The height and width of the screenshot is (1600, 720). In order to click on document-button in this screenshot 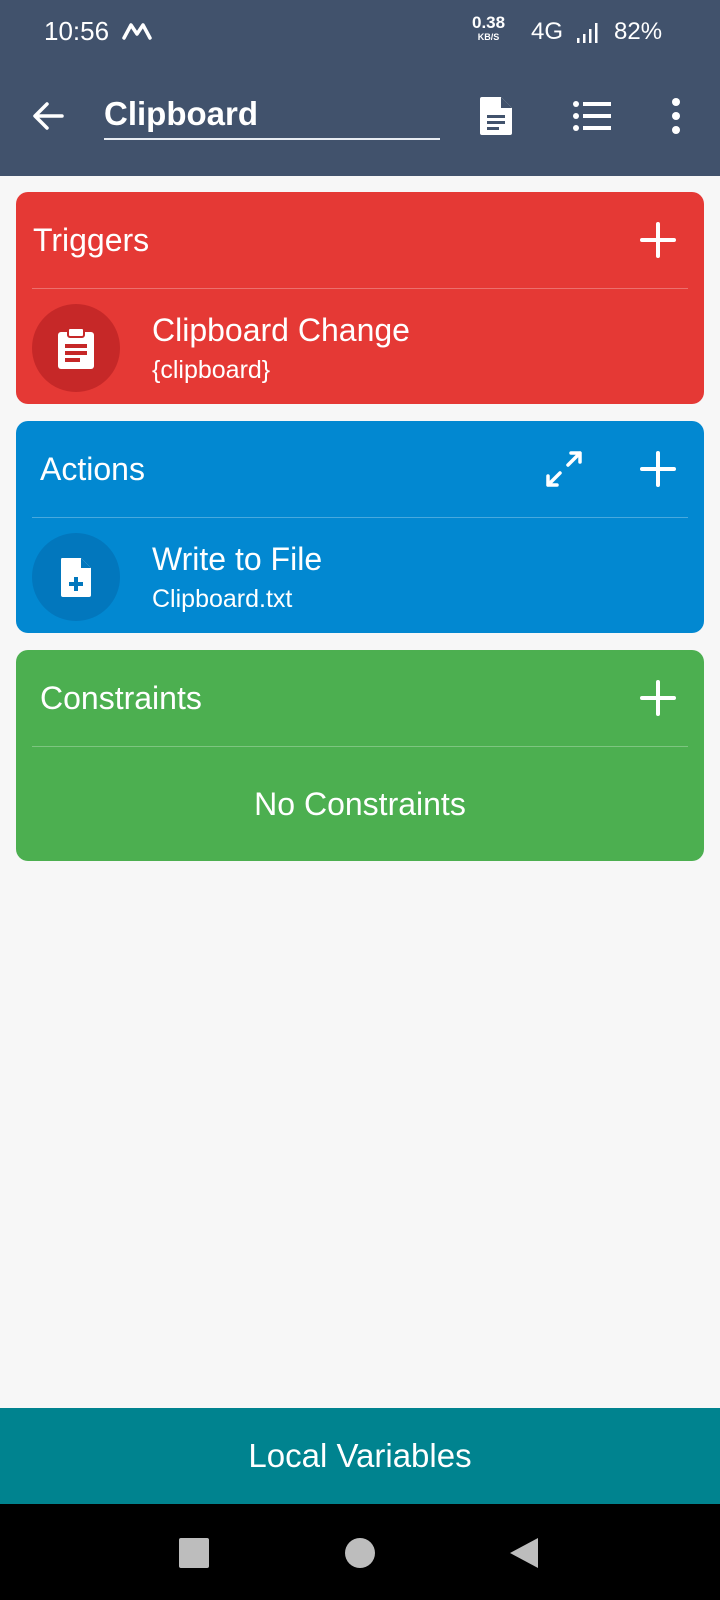, I will do `click(496, 116)`.